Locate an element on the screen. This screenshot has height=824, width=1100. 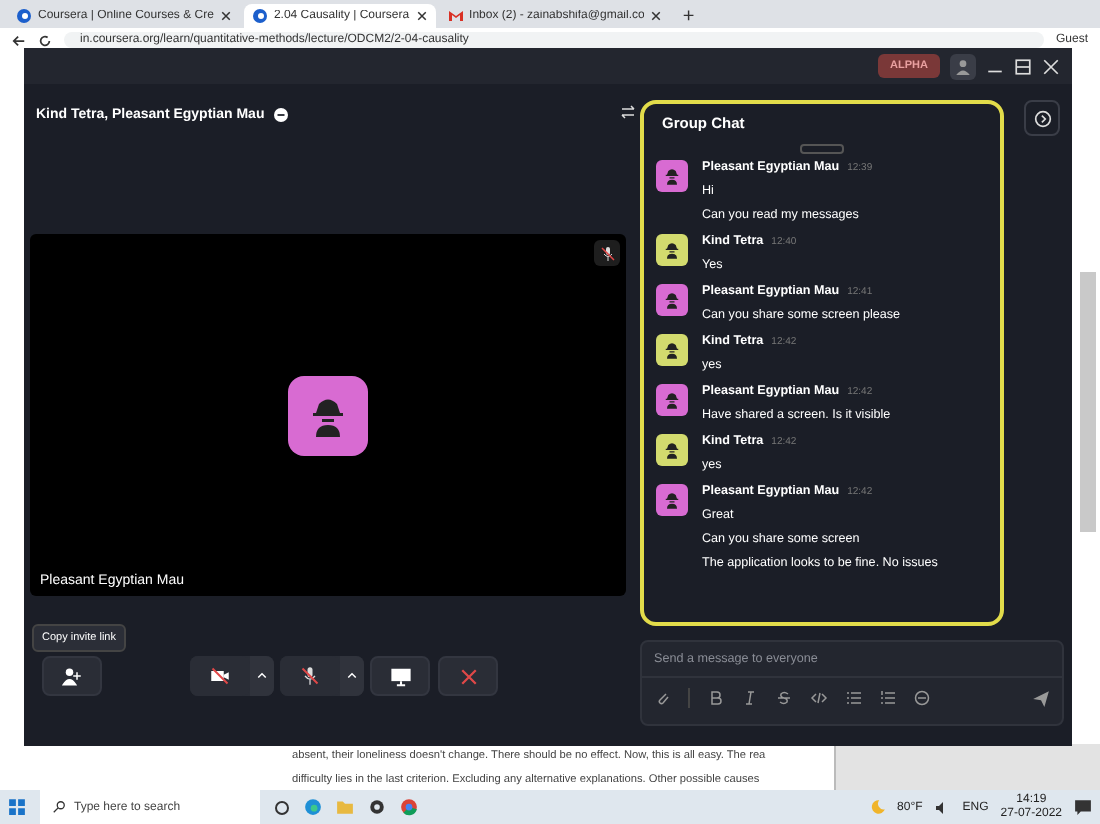
share-screen-button is located at coordinates (400, 676).